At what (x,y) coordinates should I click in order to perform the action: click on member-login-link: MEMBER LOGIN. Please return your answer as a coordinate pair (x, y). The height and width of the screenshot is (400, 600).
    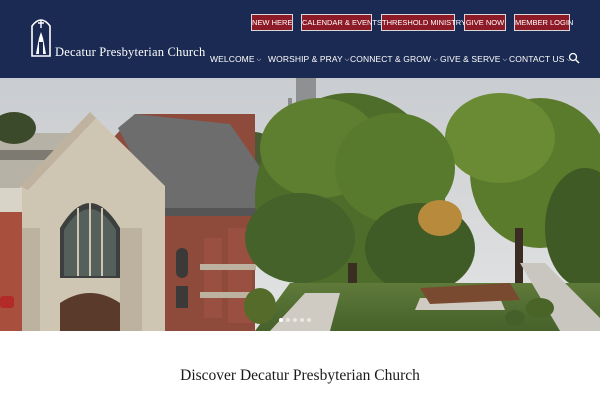
    Looking at the image, I should click on (543, 22).